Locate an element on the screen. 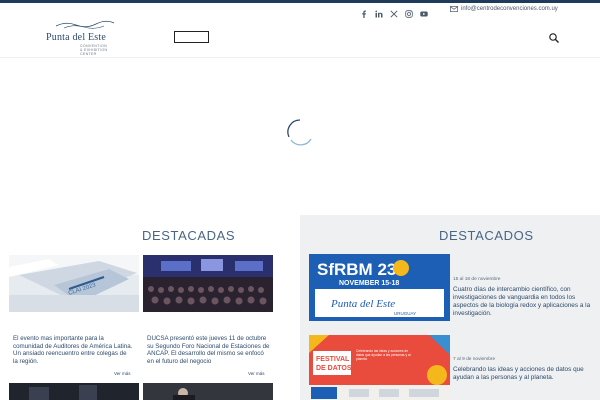 This screenshot has width=600, height=400. email-link: info@centrodeconvenciones.com.uy is located at coordinates (504, 9).